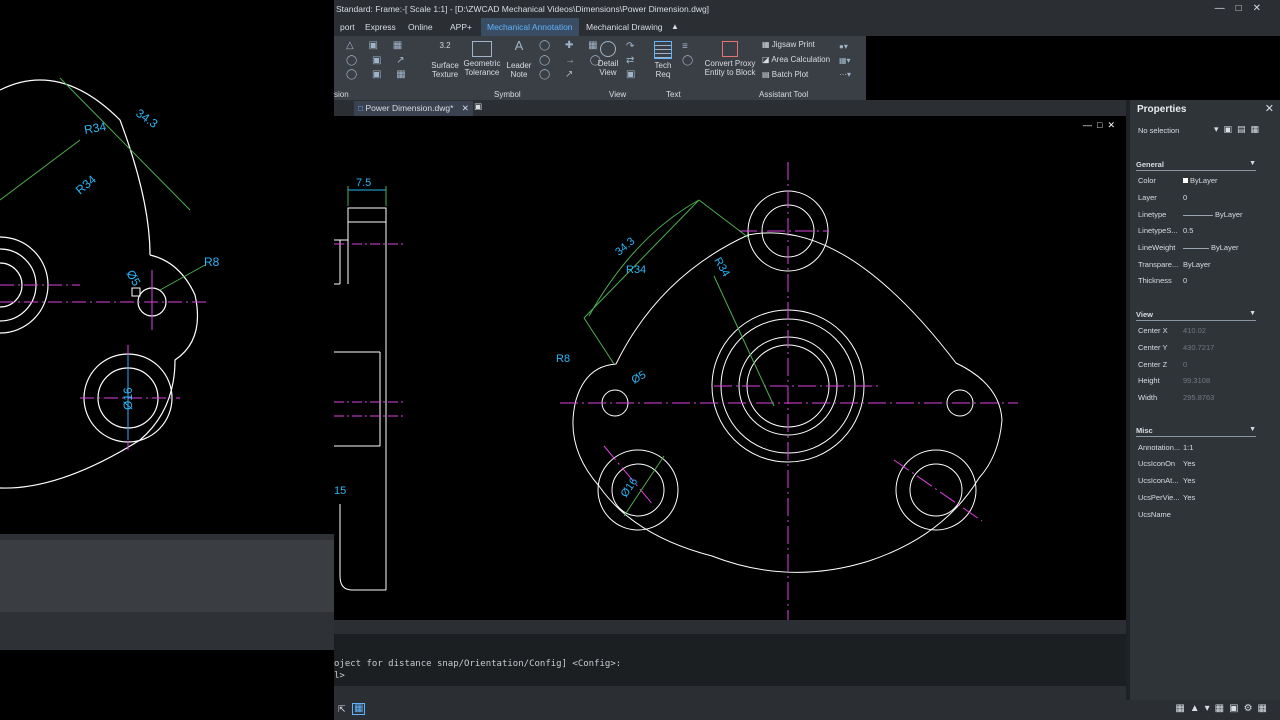  I want to click on tech-req-icon, so click(663, 50).